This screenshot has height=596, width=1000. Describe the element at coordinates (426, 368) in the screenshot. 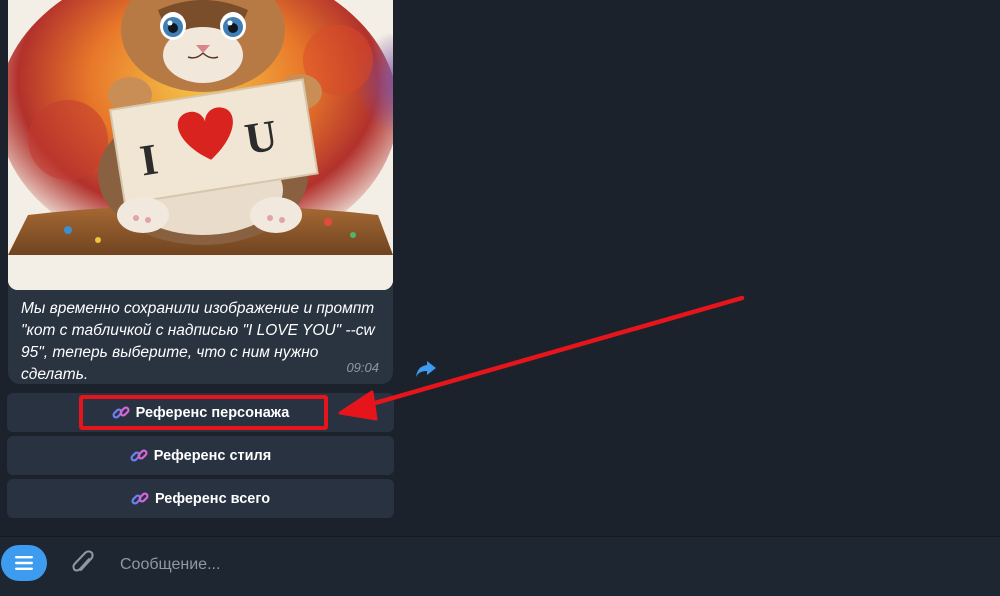

I see `share-forward-icon` at that location.